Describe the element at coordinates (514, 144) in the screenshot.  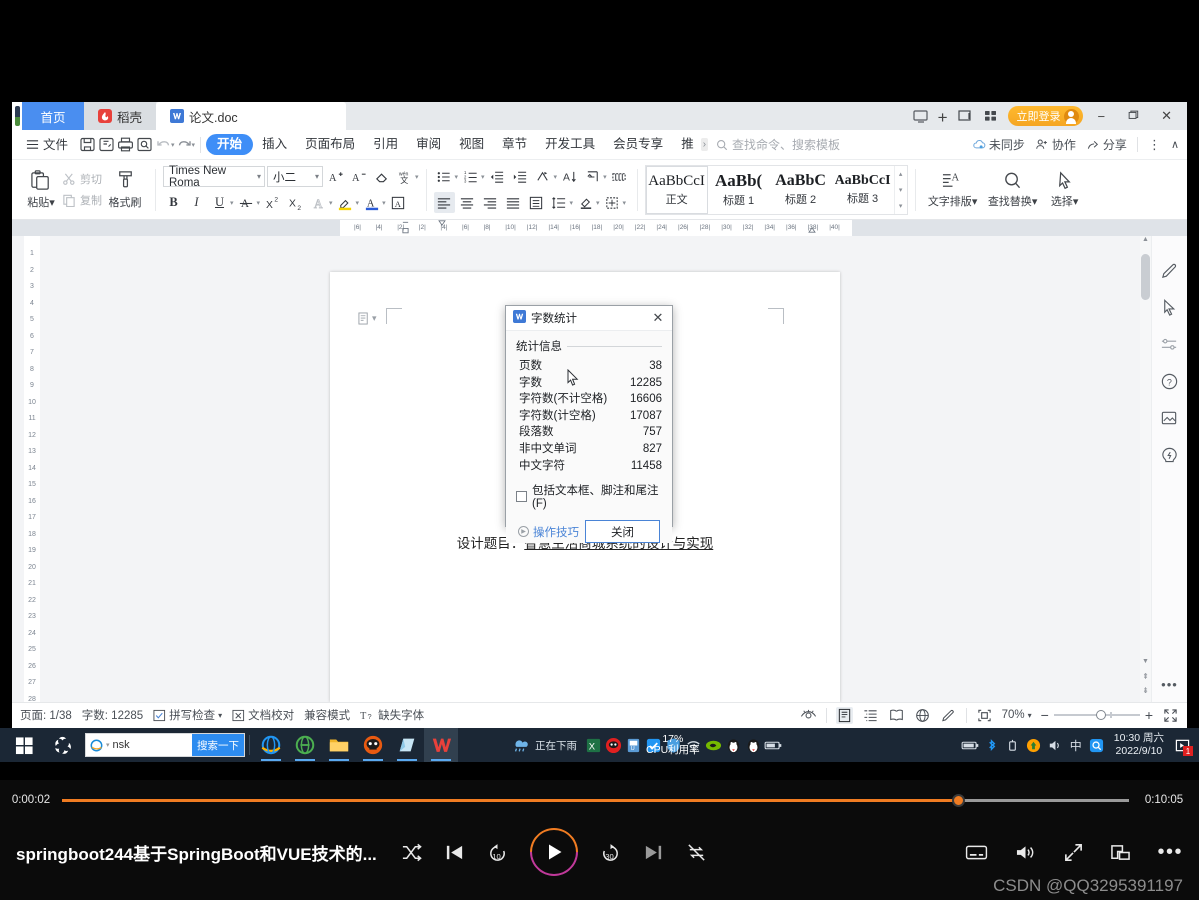
I see `menu-tab-sections: 章节` at that location.